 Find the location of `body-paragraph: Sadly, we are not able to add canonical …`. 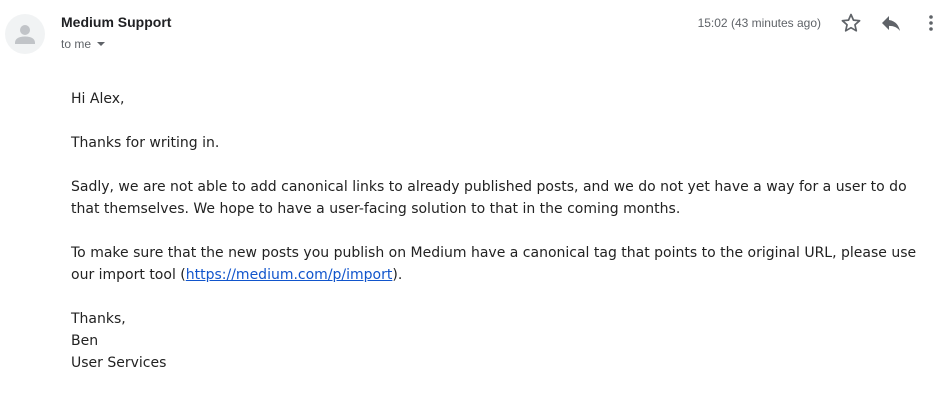

body-paragraph: Sadly, we are not able to add canonical … is located at coordinates (489, 198).